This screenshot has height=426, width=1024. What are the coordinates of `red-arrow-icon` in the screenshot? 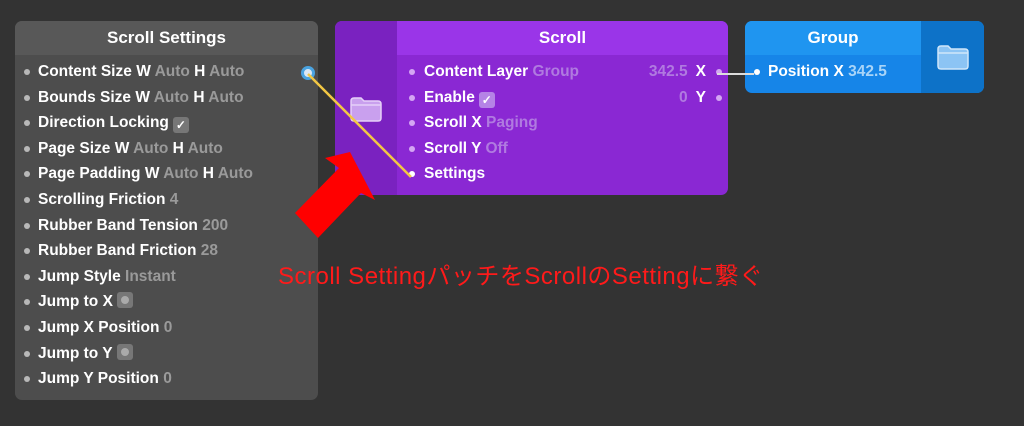 It's located at (335, 195).